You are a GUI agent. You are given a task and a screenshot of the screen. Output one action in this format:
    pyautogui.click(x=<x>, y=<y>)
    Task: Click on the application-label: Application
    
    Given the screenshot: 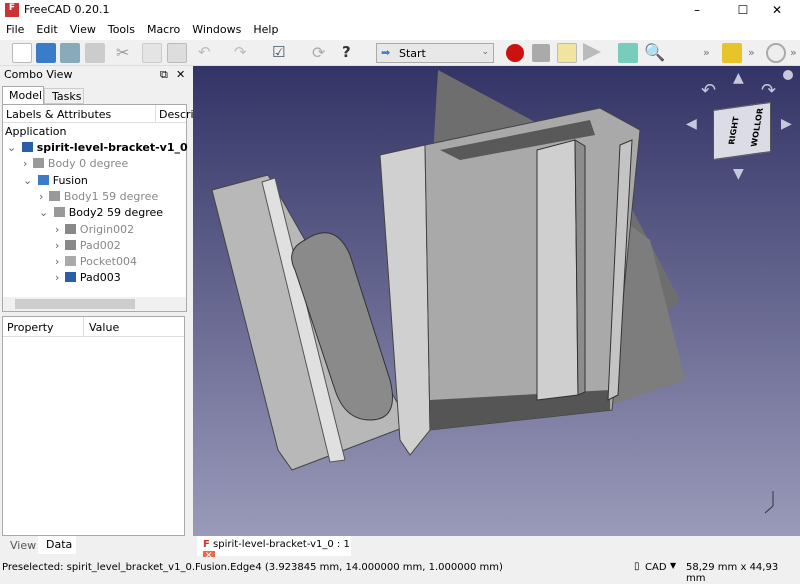 What is the action you would take?
    pyautogui.click(x=36, y=131)
    